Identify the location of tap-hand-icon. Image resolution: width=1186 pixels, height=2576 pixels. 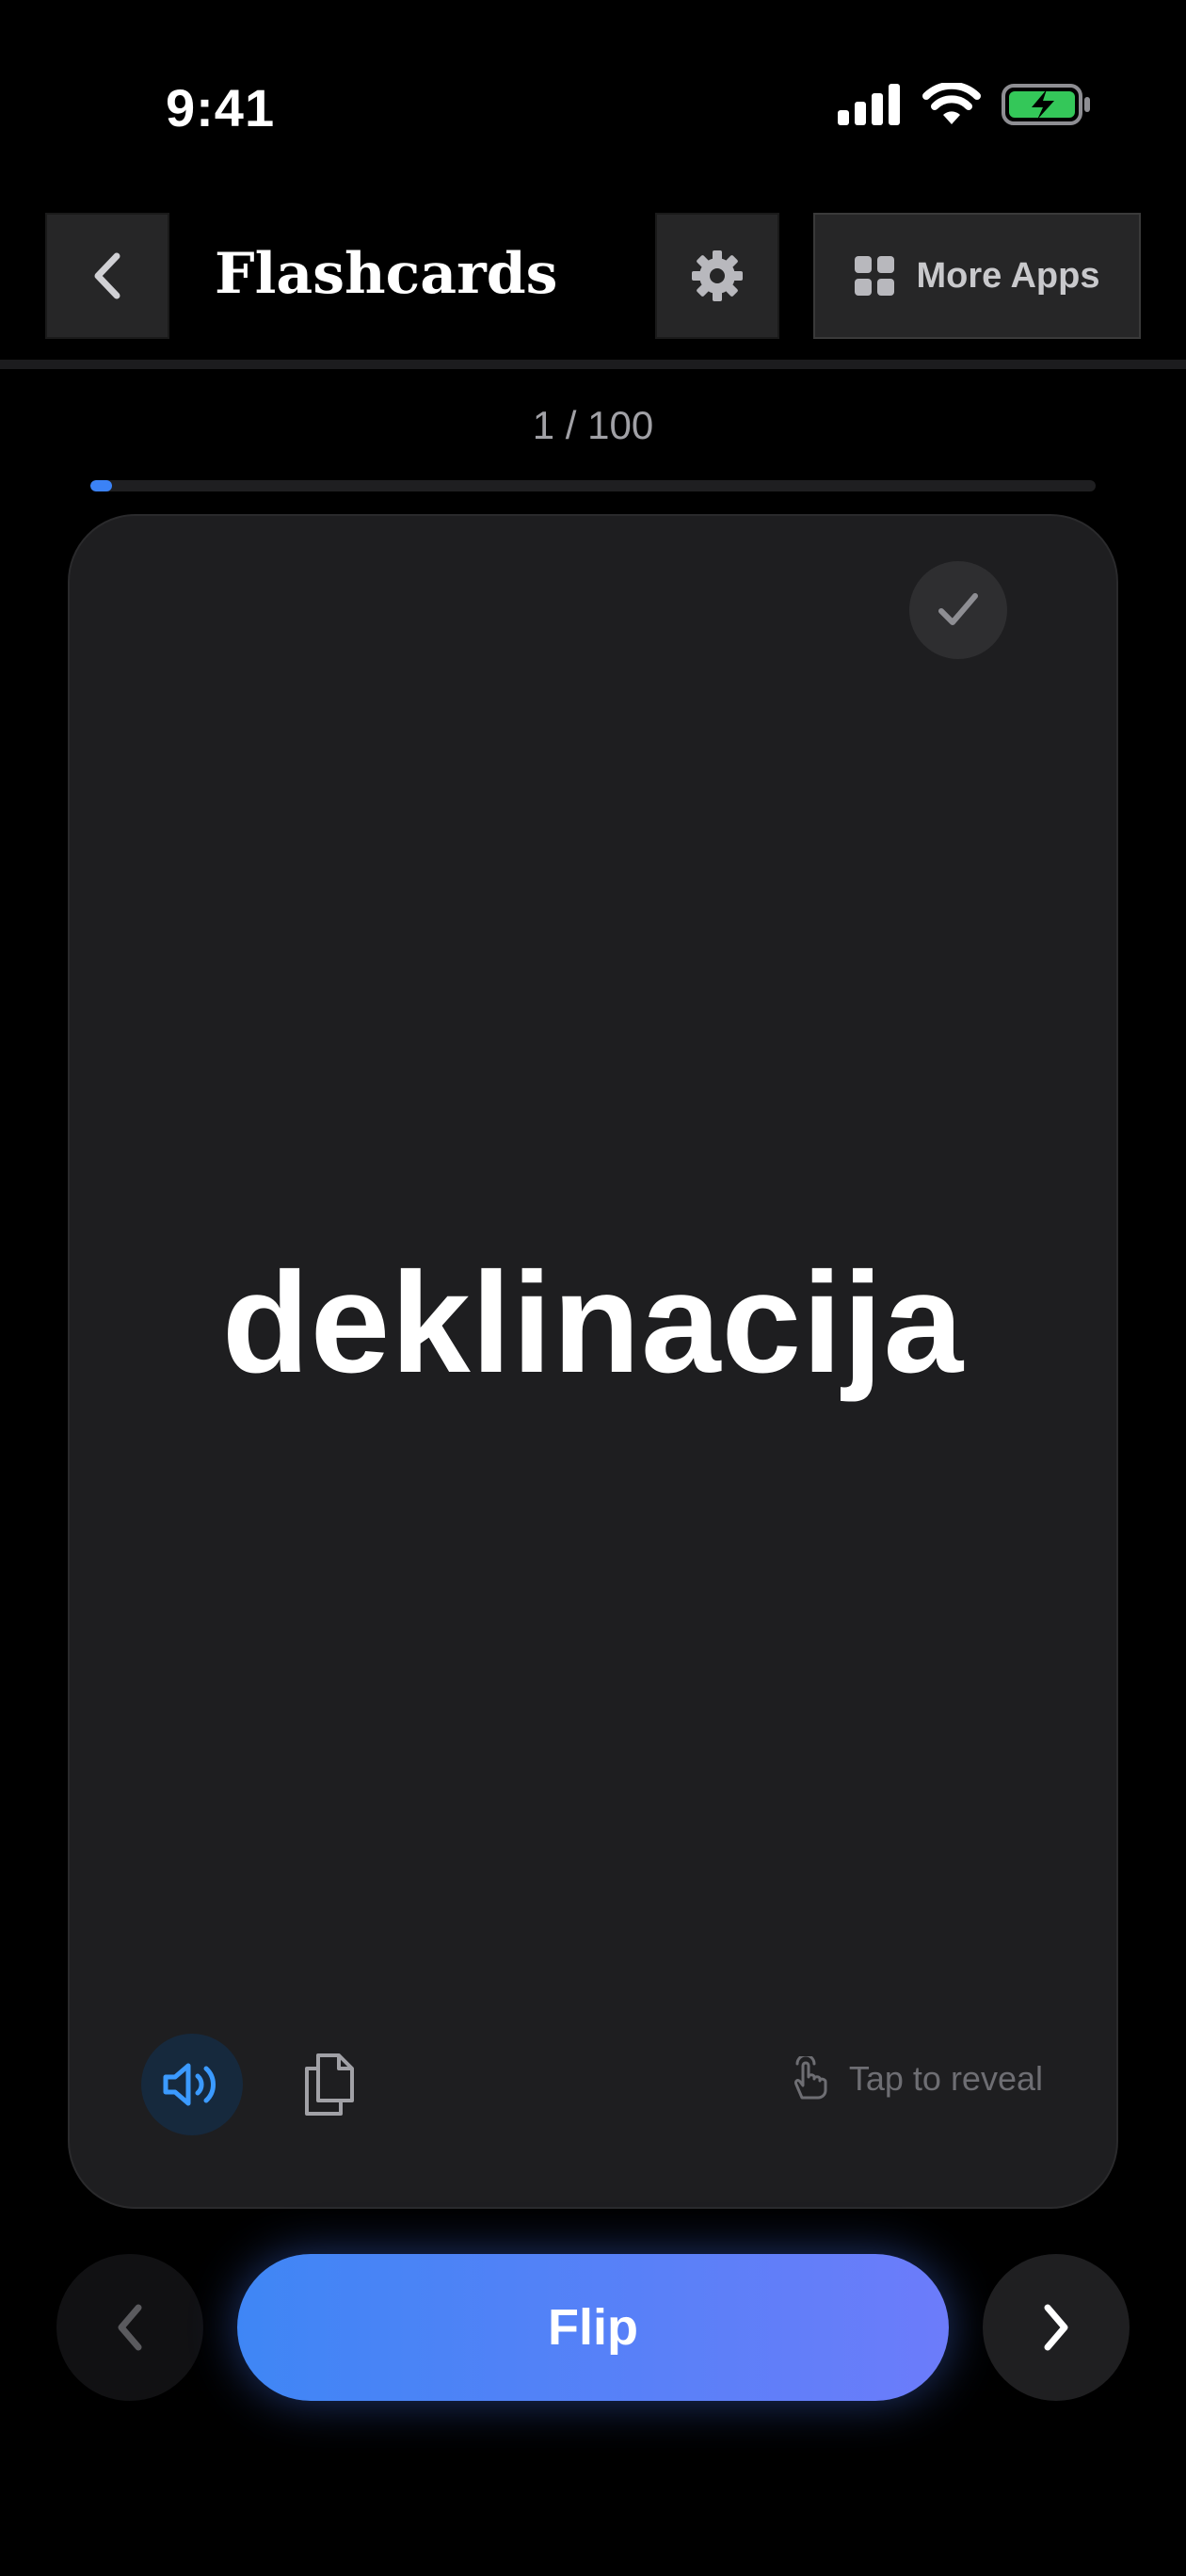
(810, 2078).